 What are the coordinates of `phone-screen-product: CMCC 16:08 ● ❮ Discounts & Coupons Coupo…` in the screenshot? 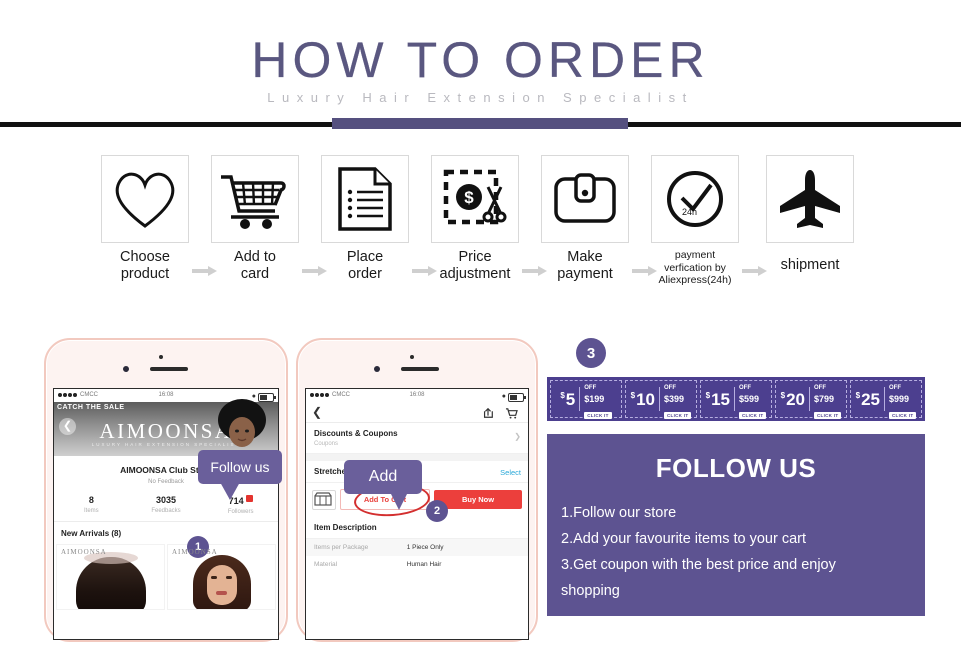 It's located at (417, 514).